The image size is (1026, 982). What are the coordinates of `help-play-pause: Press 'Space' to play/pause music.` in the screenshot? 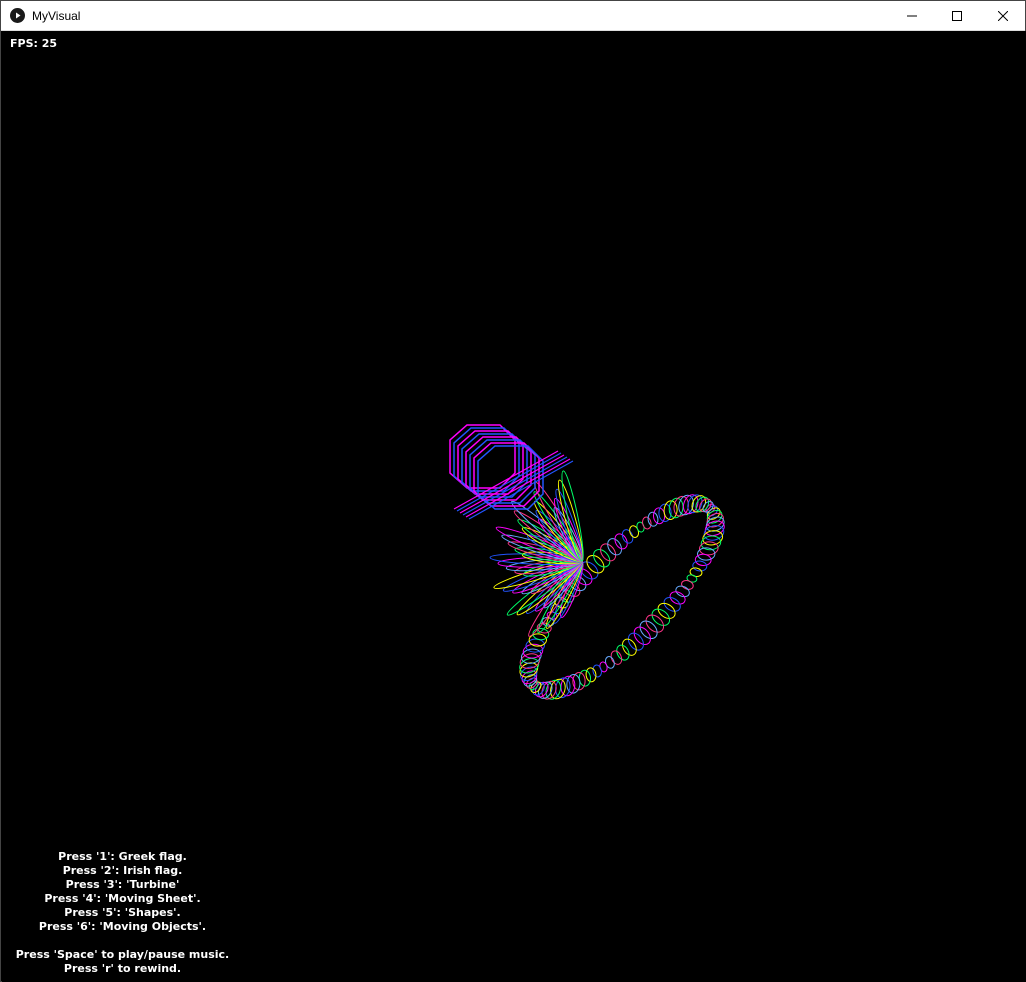 It's located at (122, 954).